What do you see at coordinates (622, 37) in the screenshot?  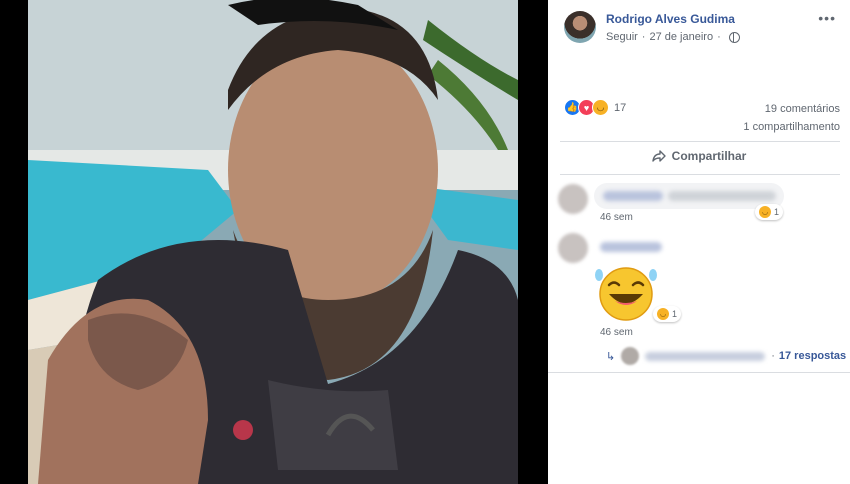 I see `follow-link: Seguir` at bounding box center [622, 37].